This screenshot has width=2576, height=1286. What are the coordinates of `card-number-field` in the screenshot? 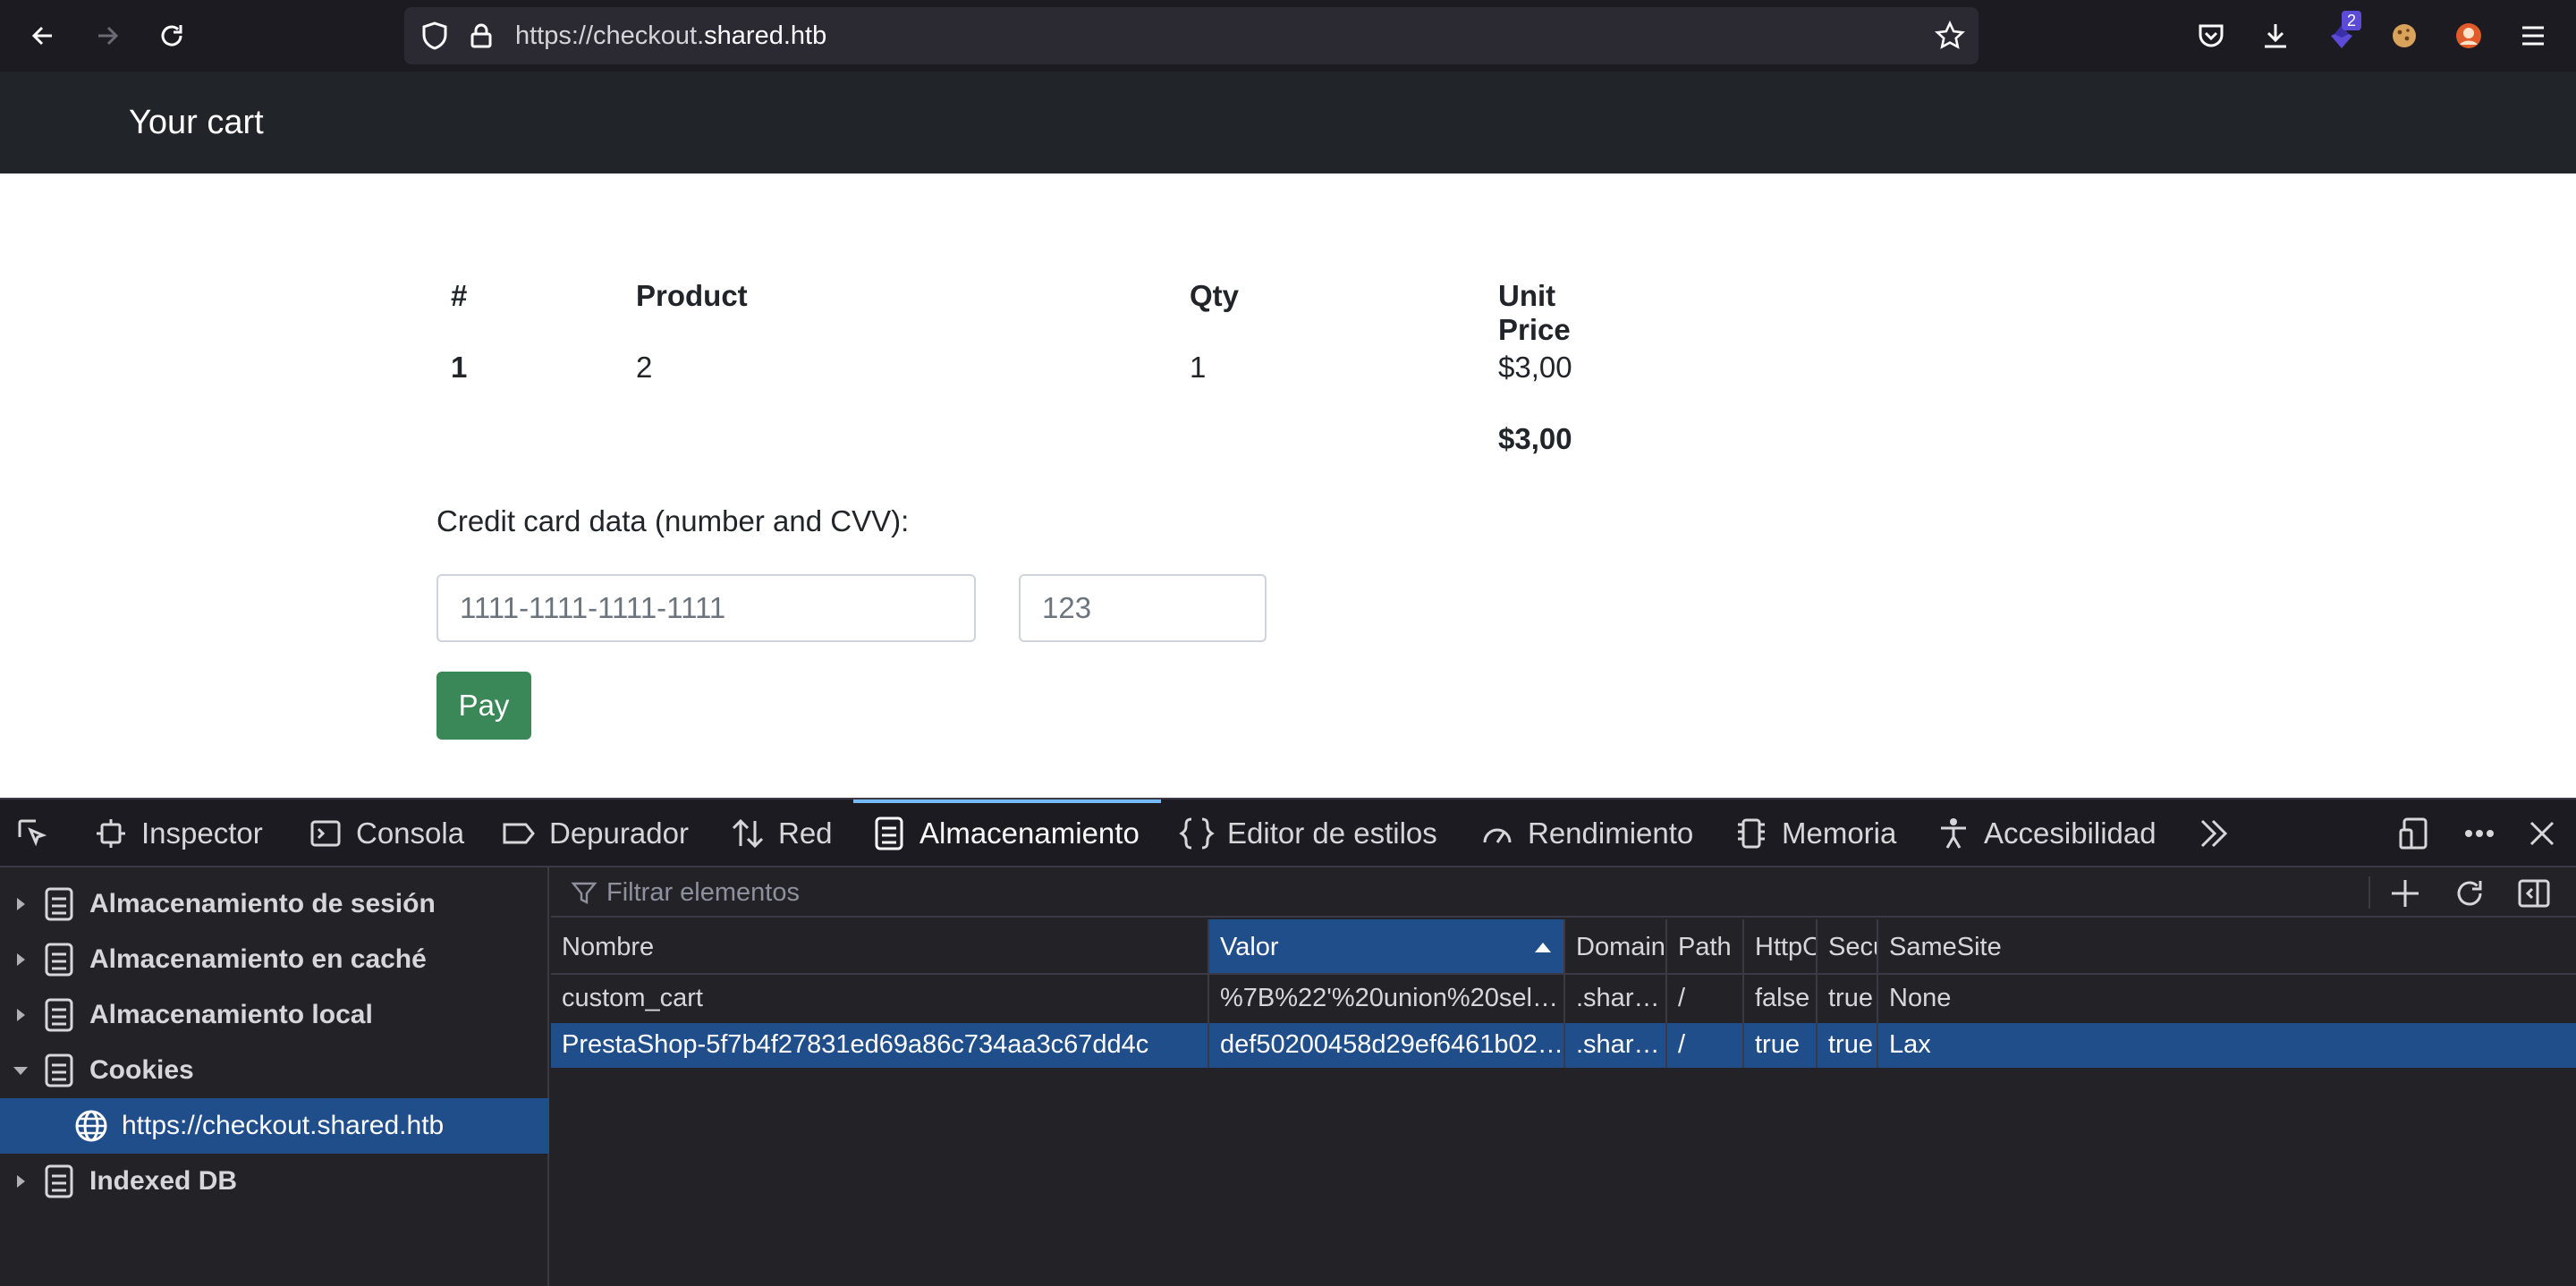 It's located at (706, 608).